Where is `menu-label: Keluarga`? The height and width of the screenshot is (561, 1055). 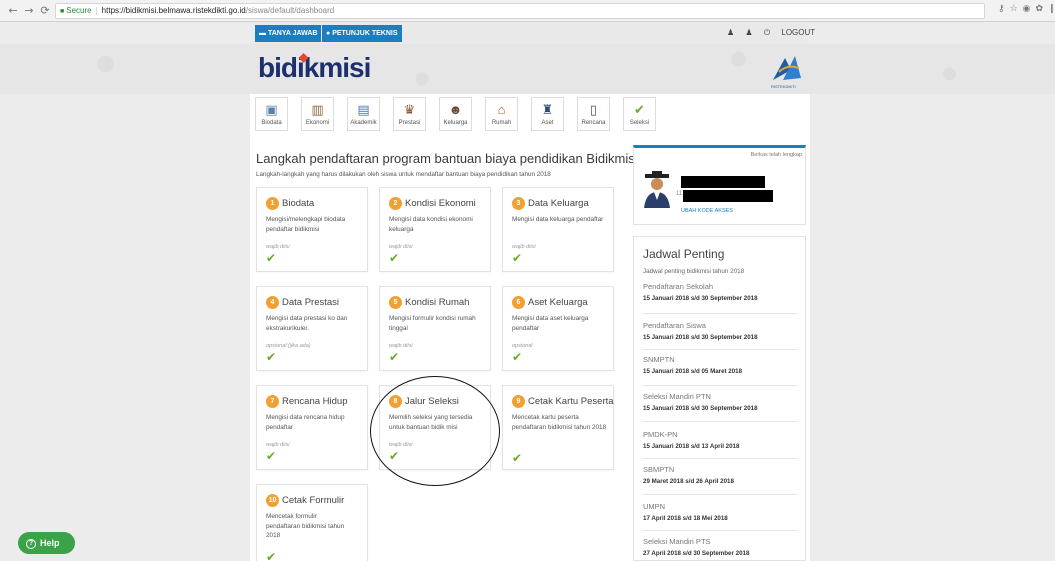 menu-label: Keluarga is located at coordinates (455, 123).